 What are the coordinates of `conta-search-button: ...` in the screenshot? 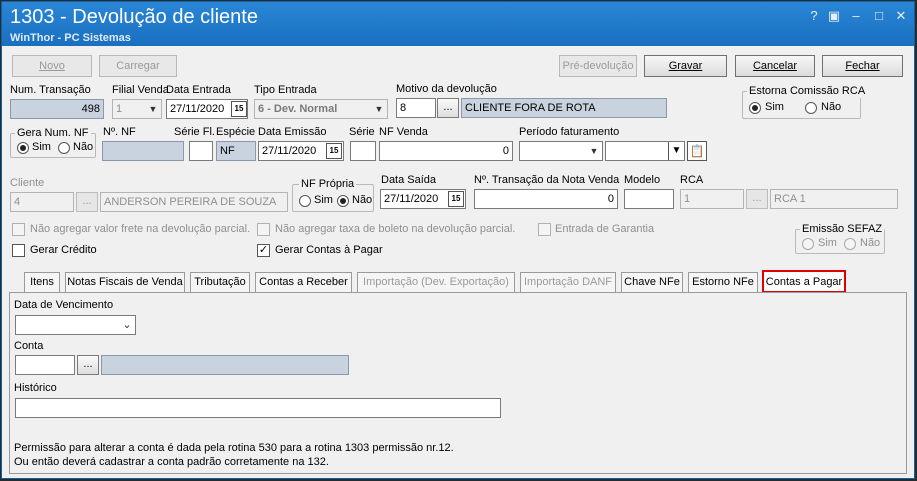 It's located at (88, 365).